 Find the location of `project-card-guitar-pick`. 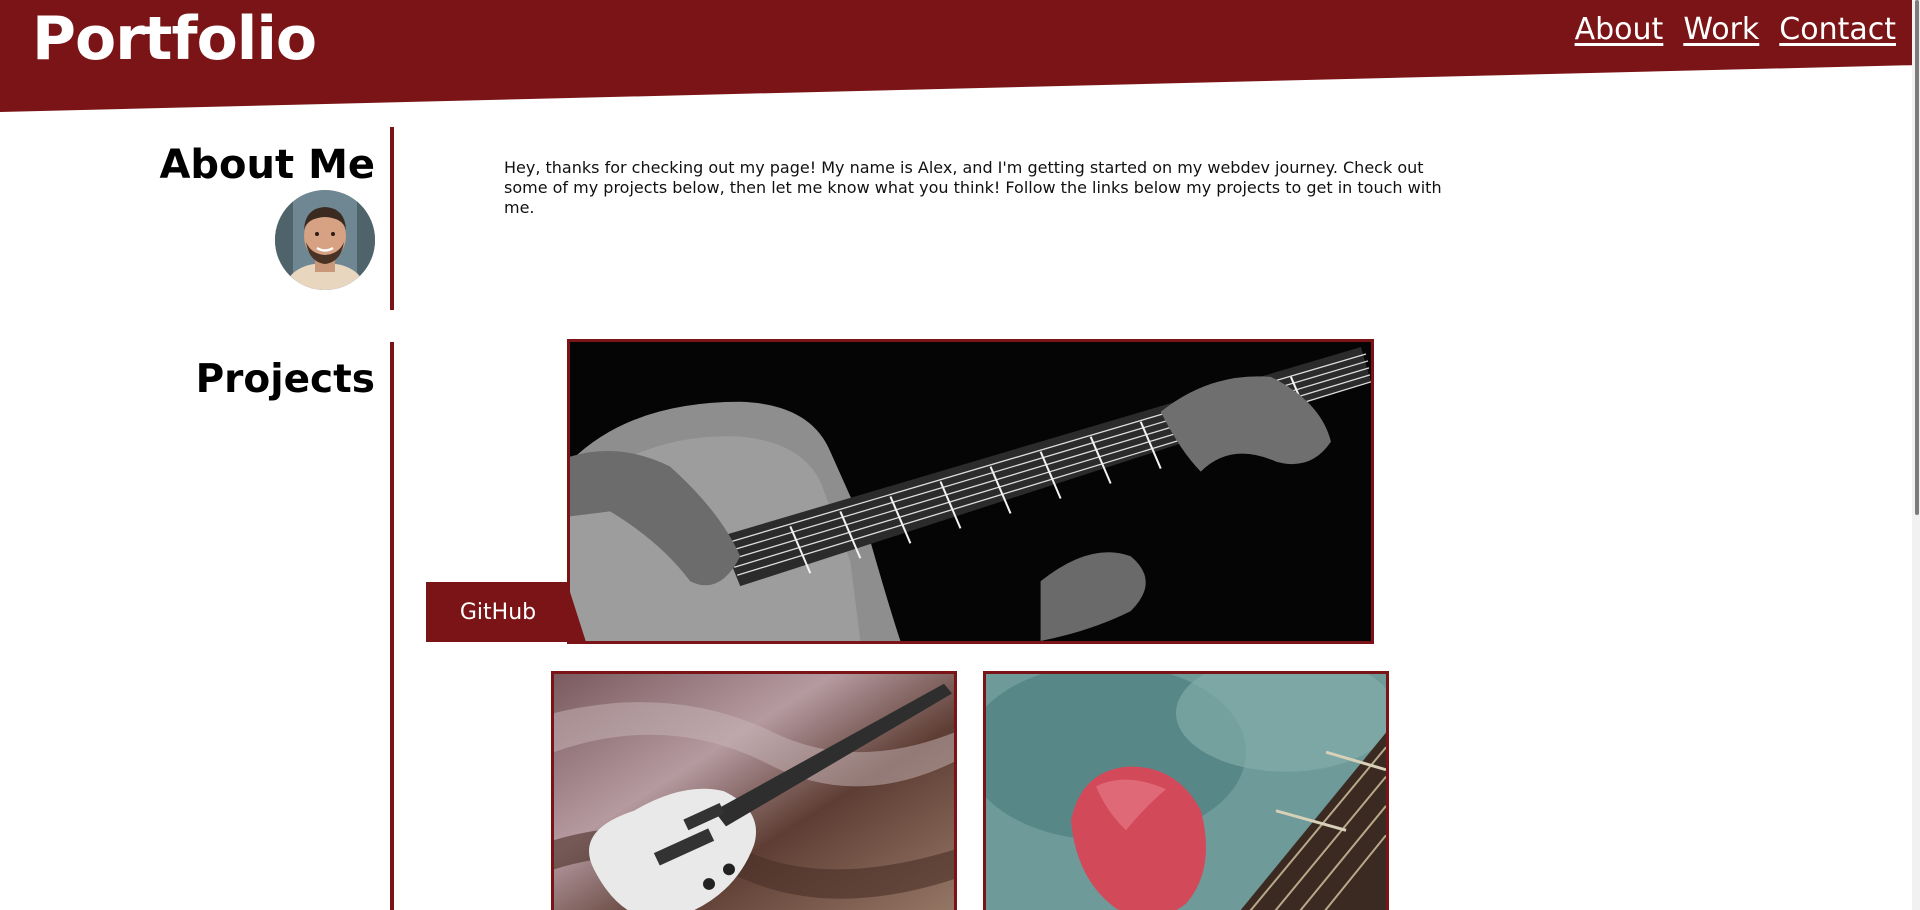

project-card-guitar-pick is located at coordinates (1186, 790).